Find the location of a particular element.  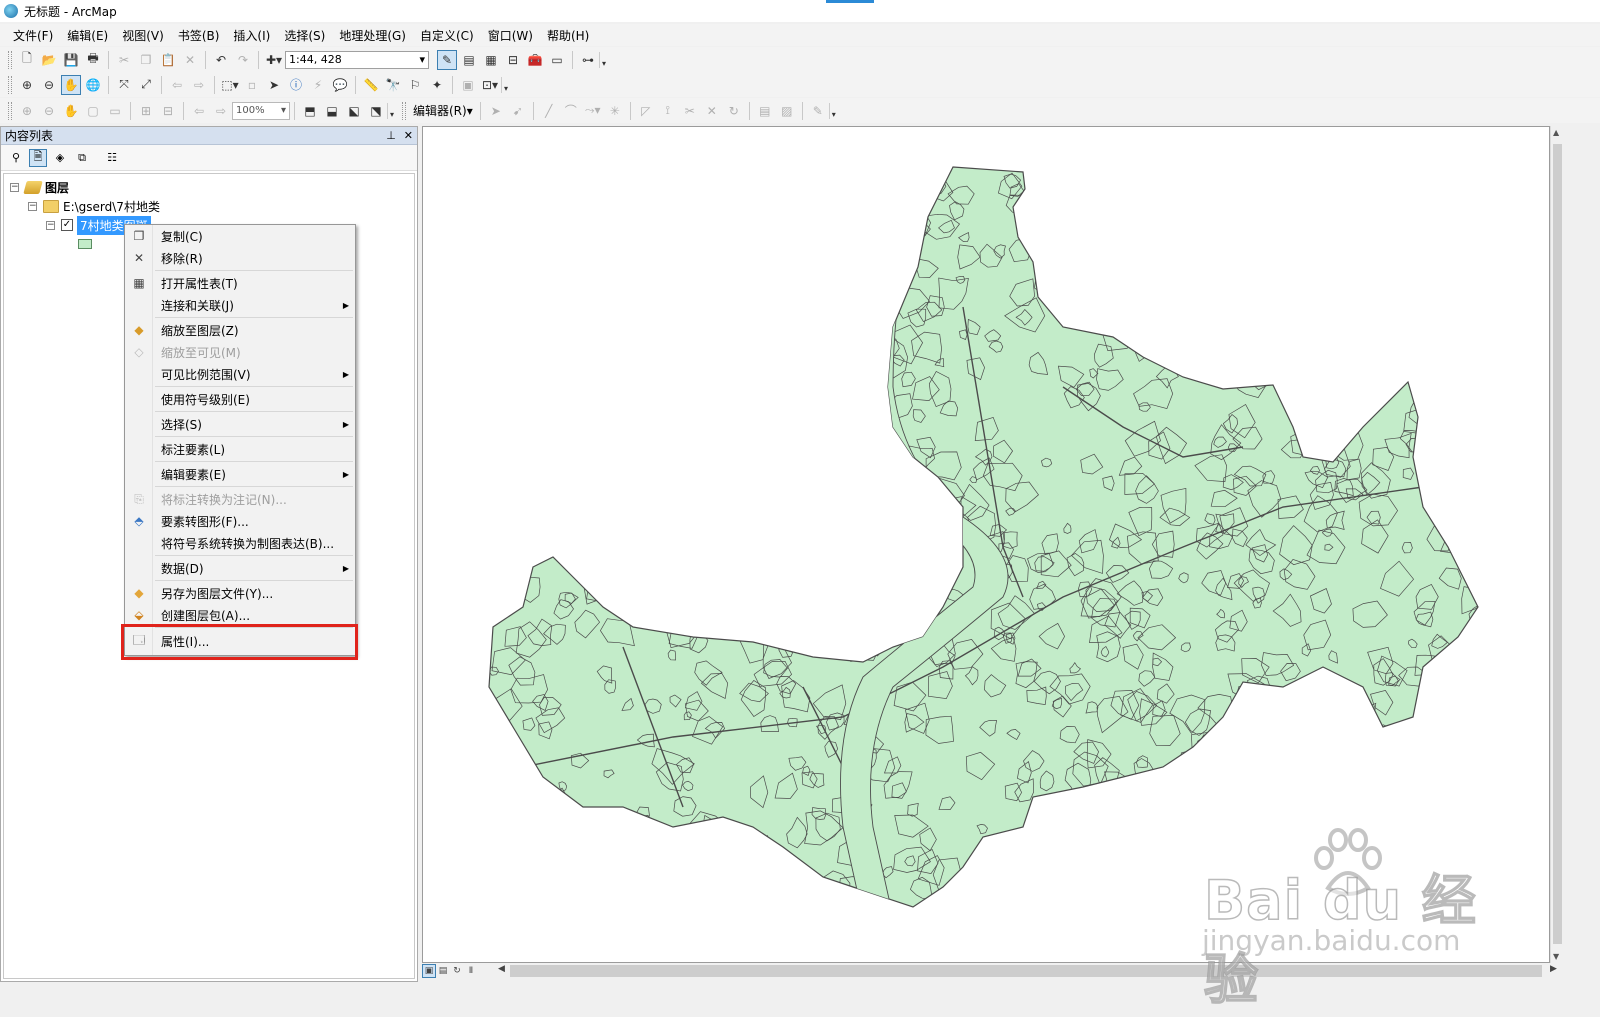

map-scale-dropdown: 1:44, 428 ▾ is located at coordinates (357, 59).